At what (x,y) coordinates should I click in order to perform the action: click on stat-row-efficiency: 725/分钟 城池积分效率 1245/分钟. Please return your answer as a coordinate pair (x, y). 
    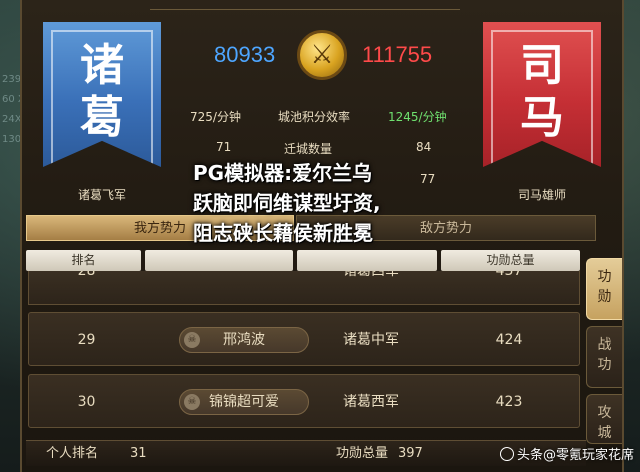
    Looking at the image, I should click on (322, 118).